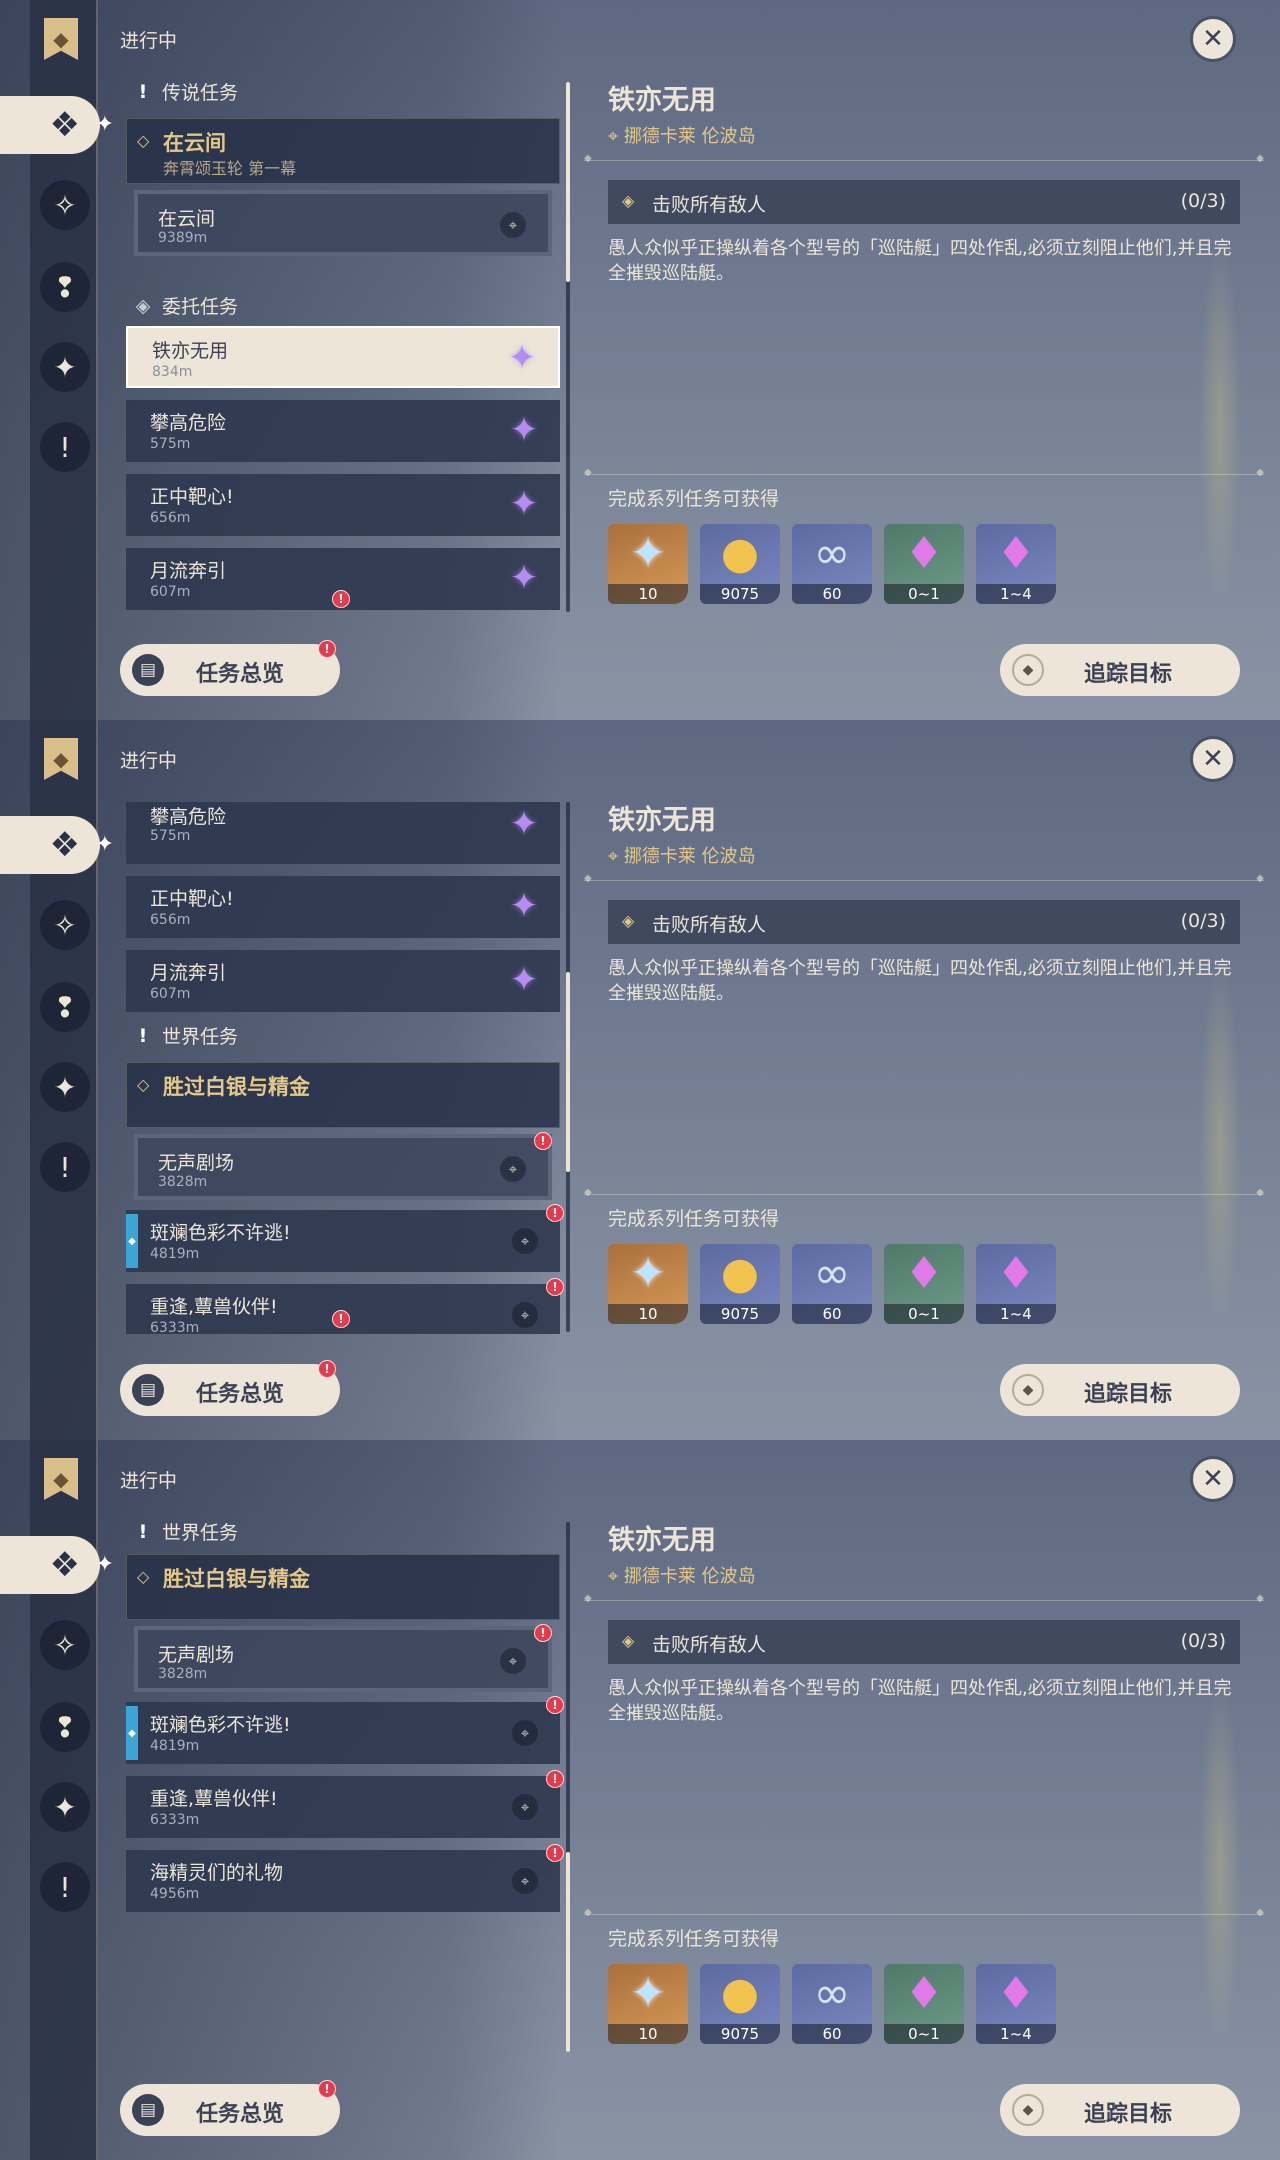  I want to click on world-quest-icon: !, so click(65, 447).